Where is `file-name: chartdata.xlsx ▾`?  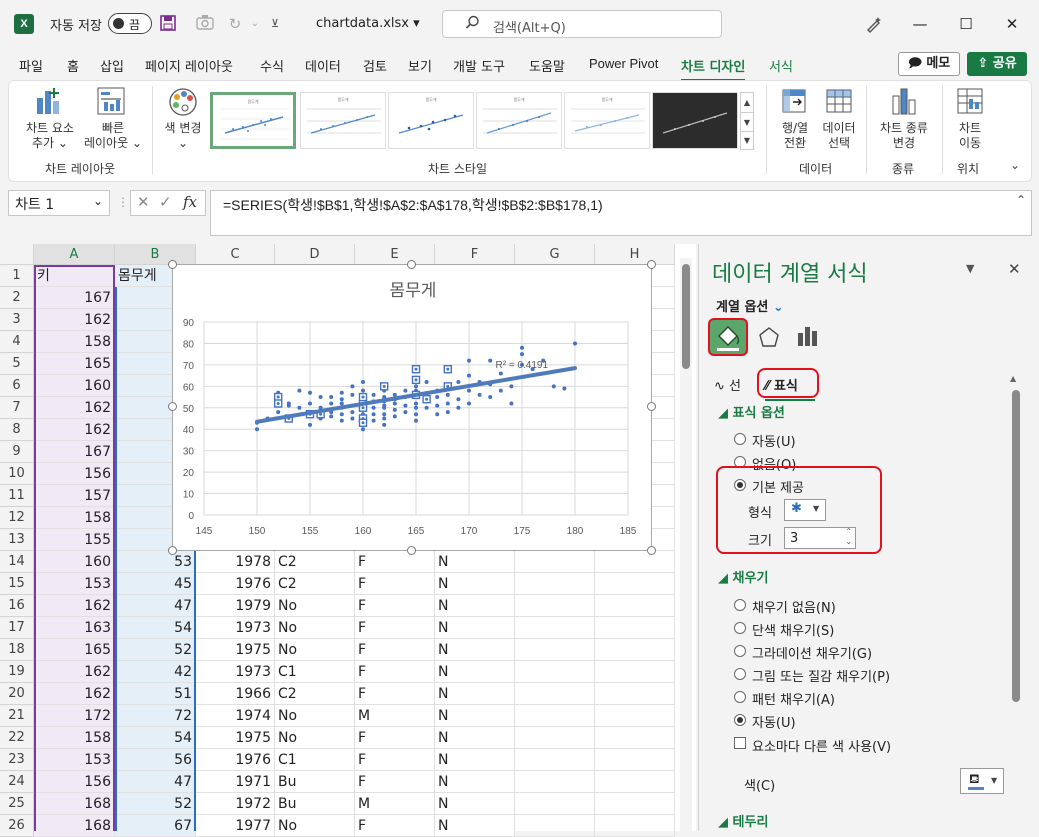 file-name: chartdata.xlsx ▾ is located at coordinates (368, 23).